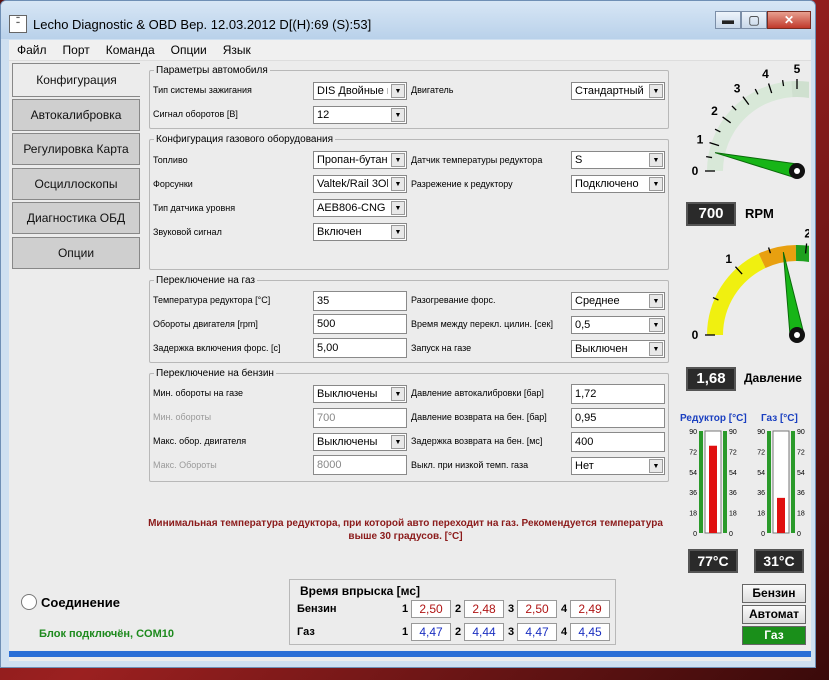 This screenshot has width=829, height=680. I want to click on injection-petrol-label: Бензин, so click(317, 609).